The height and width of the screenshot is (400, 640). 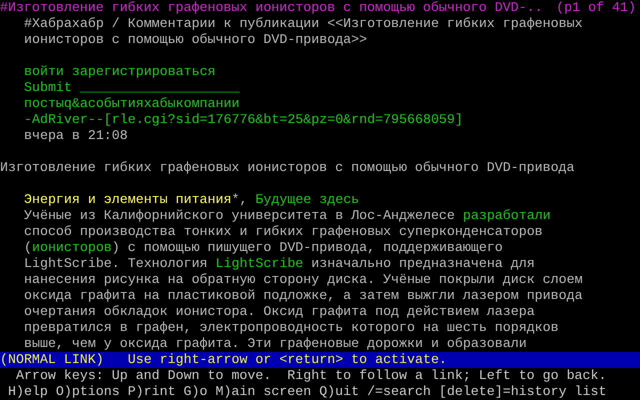 I want to click on link: LightScribe, so click(x=260, y=264).